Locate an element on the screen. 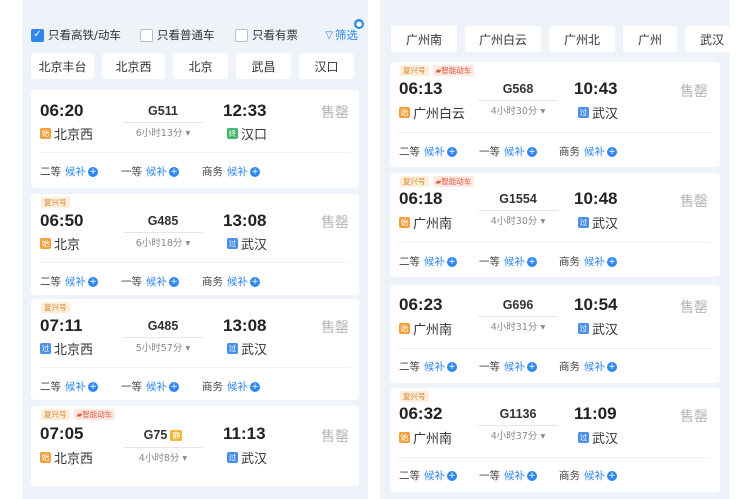 This screenshot has height=499, width=750. station-chip: 广州南 is located at coordinates (424, 39).